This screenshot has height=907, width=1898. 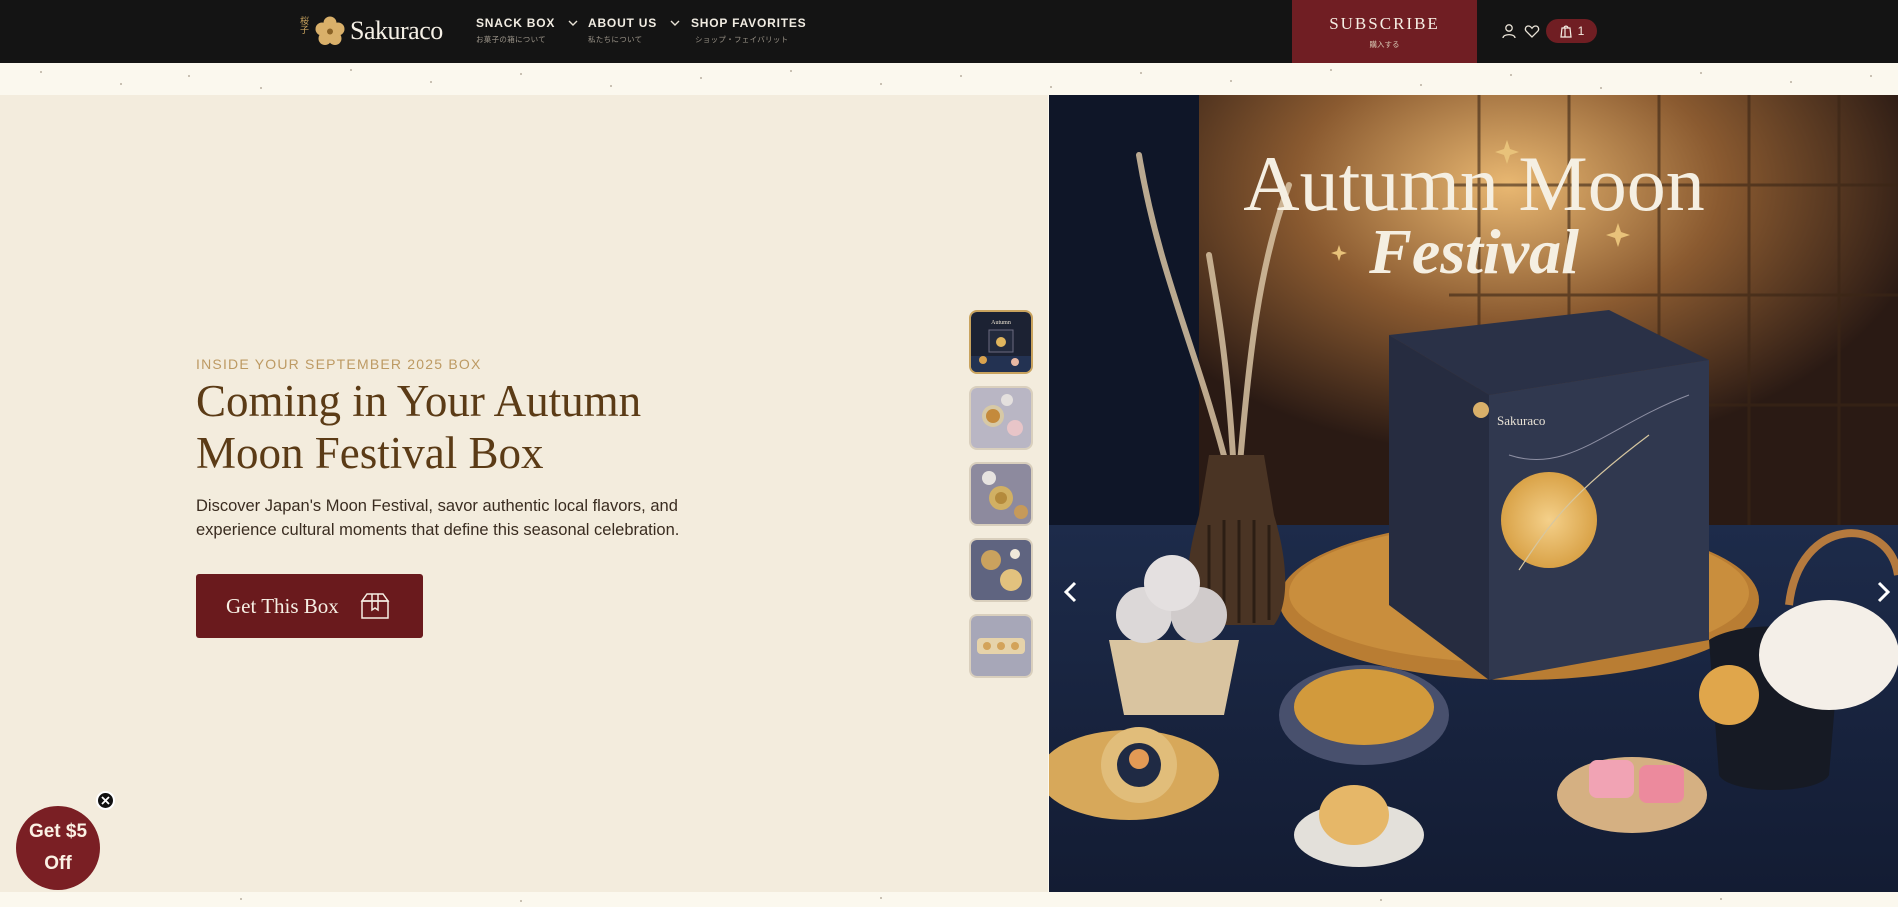 What do you see at coordinates (58, 863) in the screenshot?
I see `promo-line2: Off` at bounding box center [58, 863].